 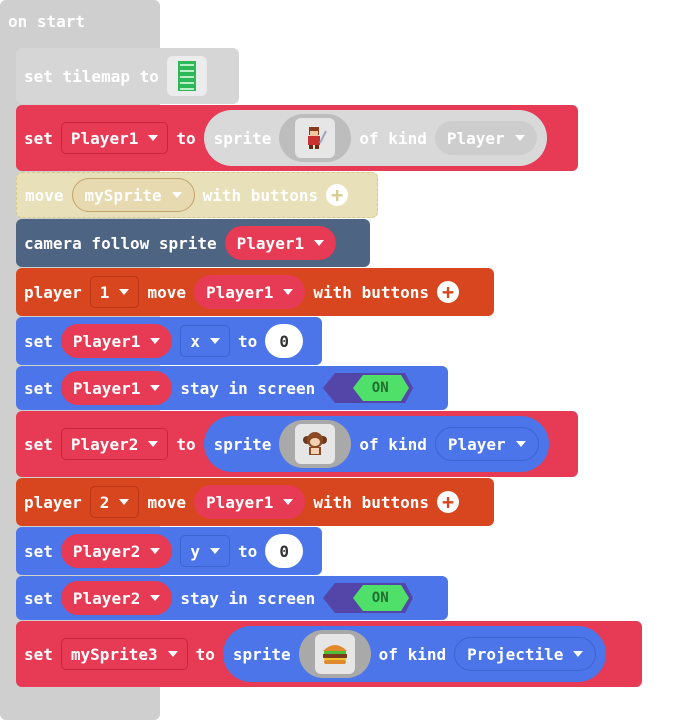 I want to click on tilemap-icon, so click(x=186, y=76).